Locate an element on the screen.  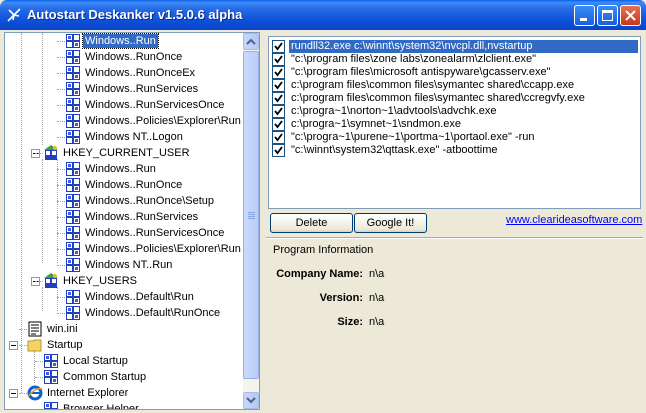
maximize-button is located at coordinates (607, 15).